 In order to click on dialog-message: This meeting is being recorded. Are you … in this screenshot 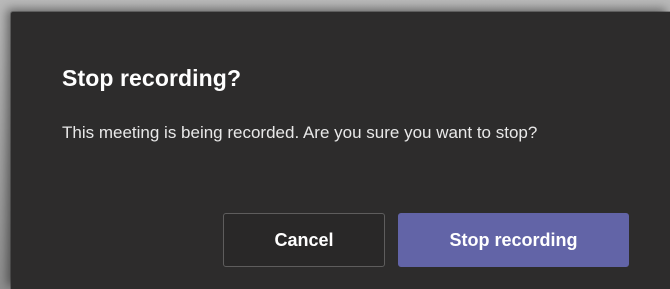, I will do `click(300, 132)`.